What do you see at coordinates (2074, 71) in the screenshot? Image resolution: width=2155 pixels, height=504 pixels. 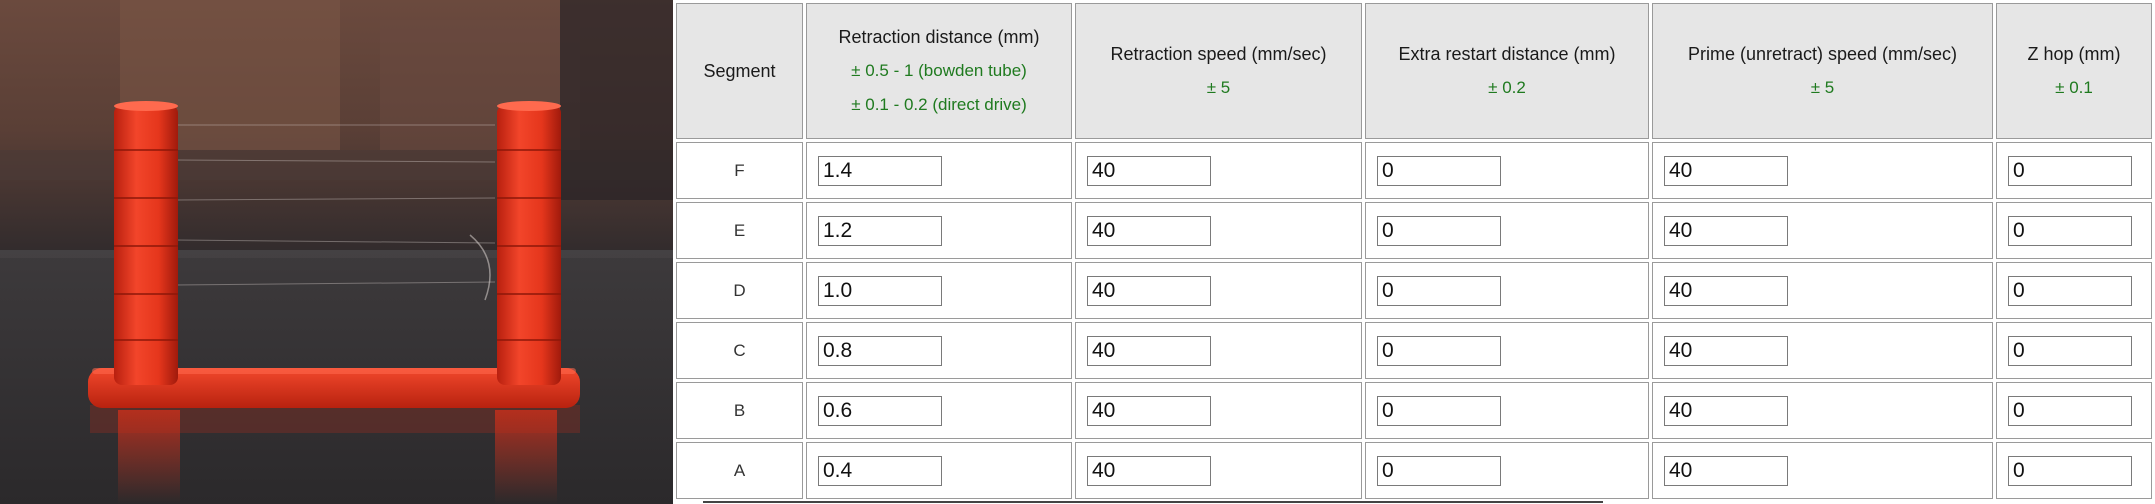 I see `header-z-hop: Z hop (mm) ± 0.1` at bounding box center [2074, 71].